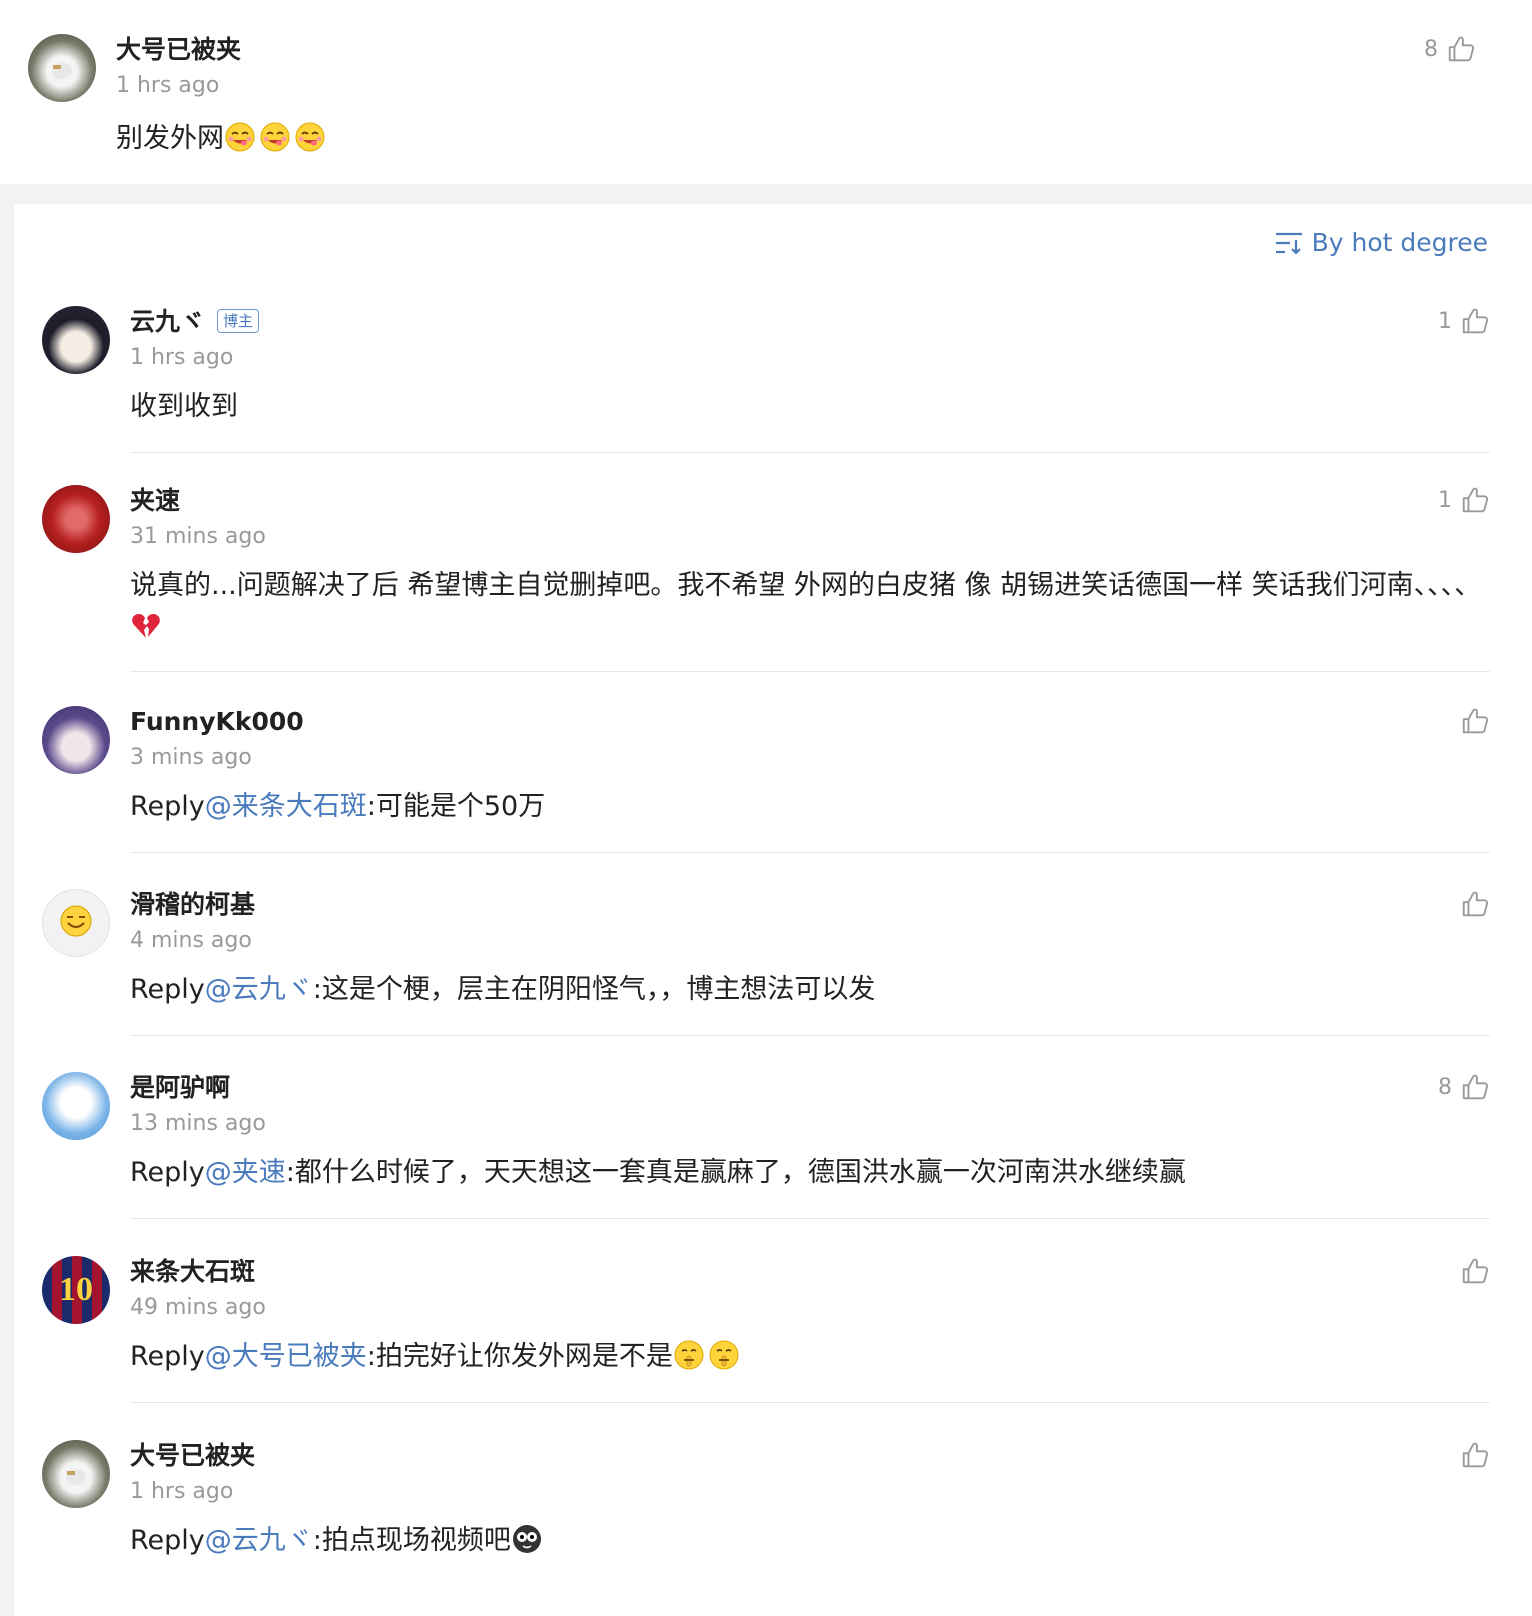 The image size is (1532, 1616). What do you see at coordinates (286, 1356) in the screenshot?
I see `mention-link: @大号已被夹` at bounding box center [286, 1356].